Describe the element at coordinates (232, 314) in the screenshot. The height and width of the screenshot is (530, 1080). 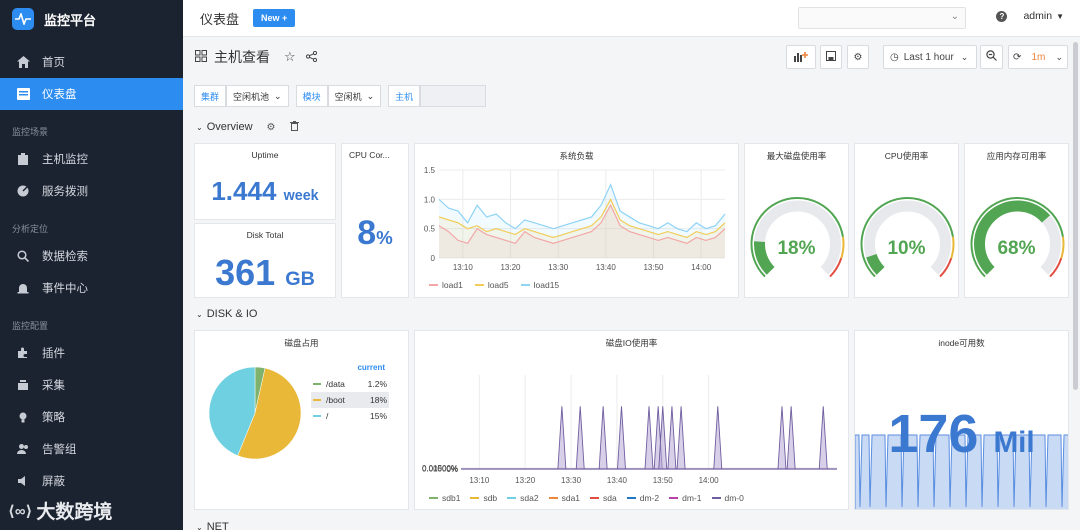
I see `row-title: DISK & IO` at that location.